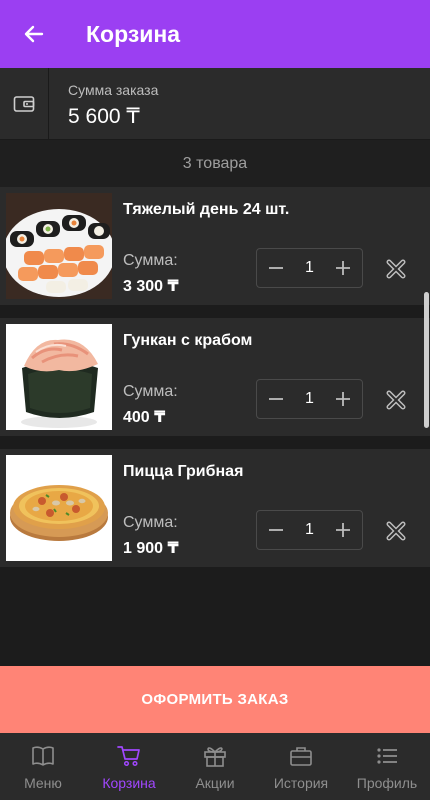  I want to click on nav-label: Акции, so click(215, 783).